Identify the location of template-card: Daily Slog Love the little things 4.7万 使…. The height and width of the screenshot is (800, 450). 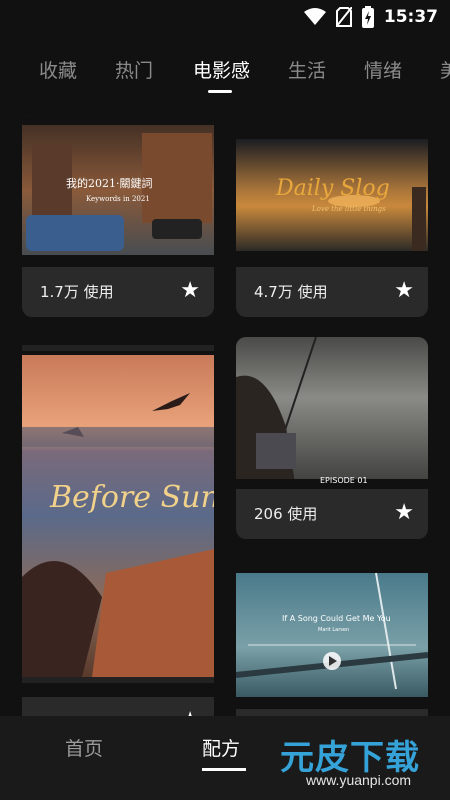
(332, 216).